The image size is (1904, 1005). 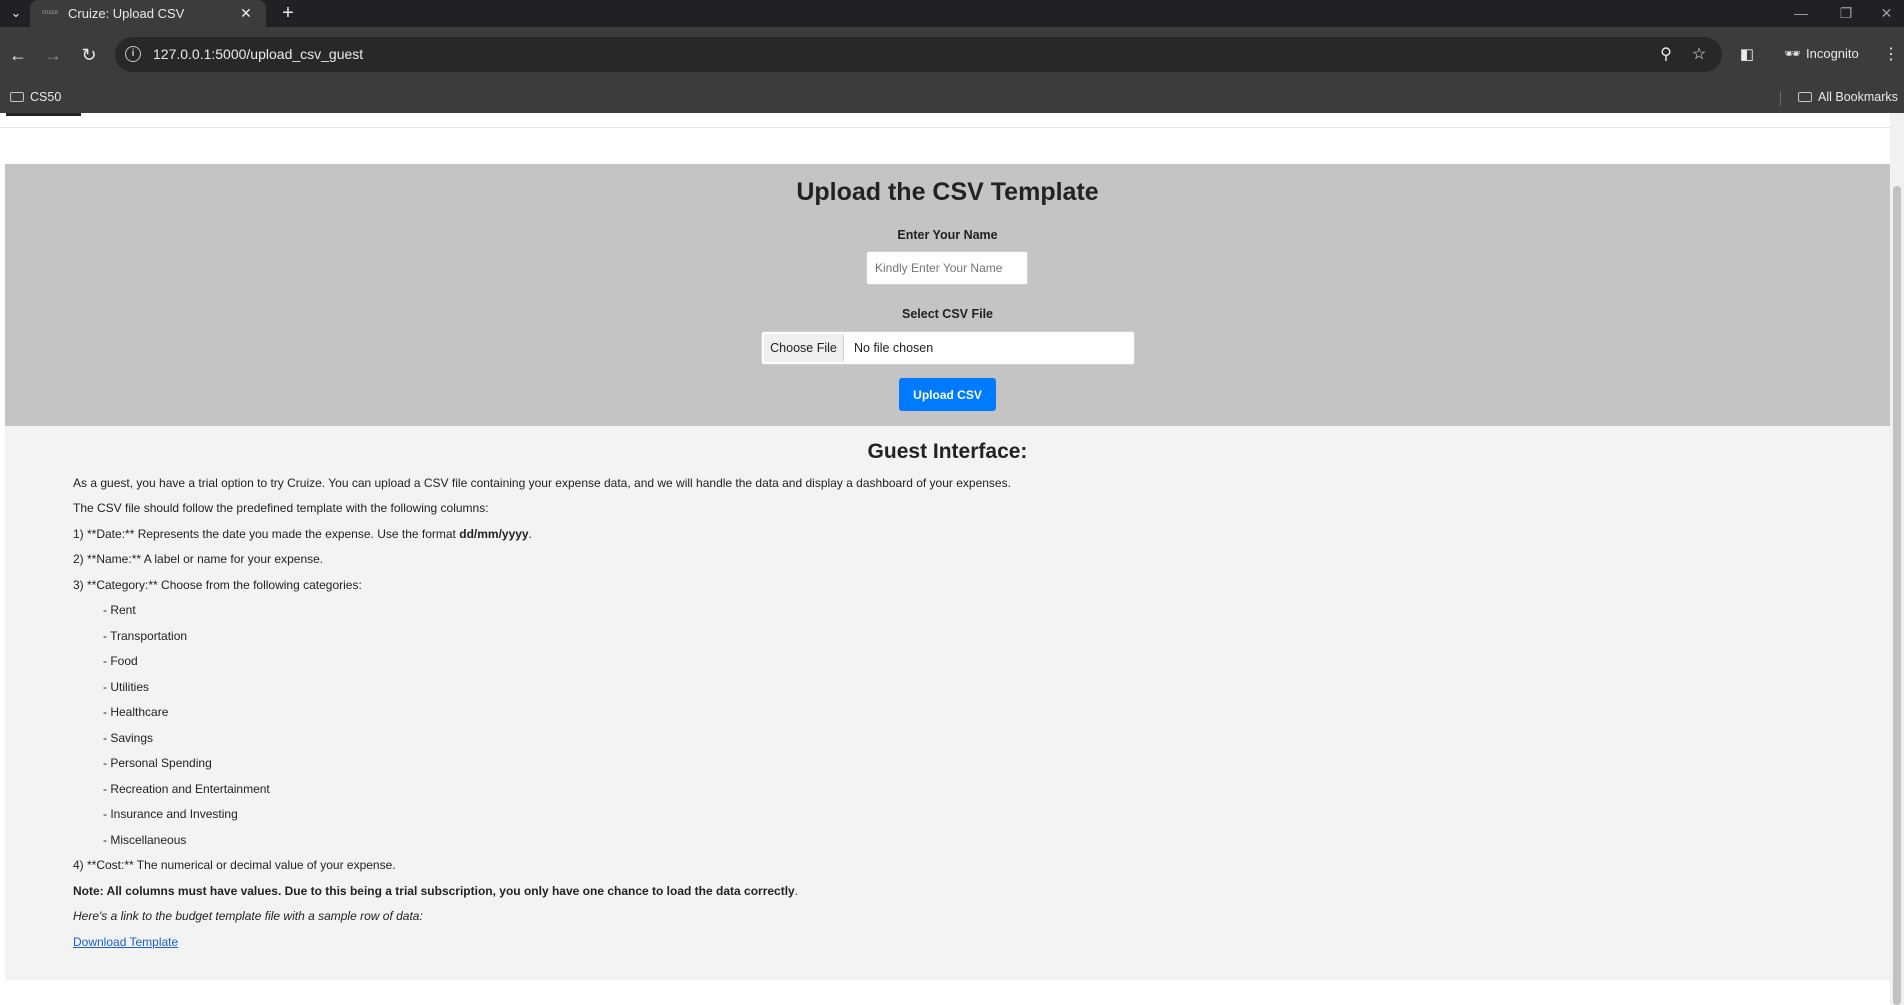 What do you see at coordinates (947, 192) in the screenshot?
I see `page-title: Upload the CSV Template` at bounding box center [947, 192].